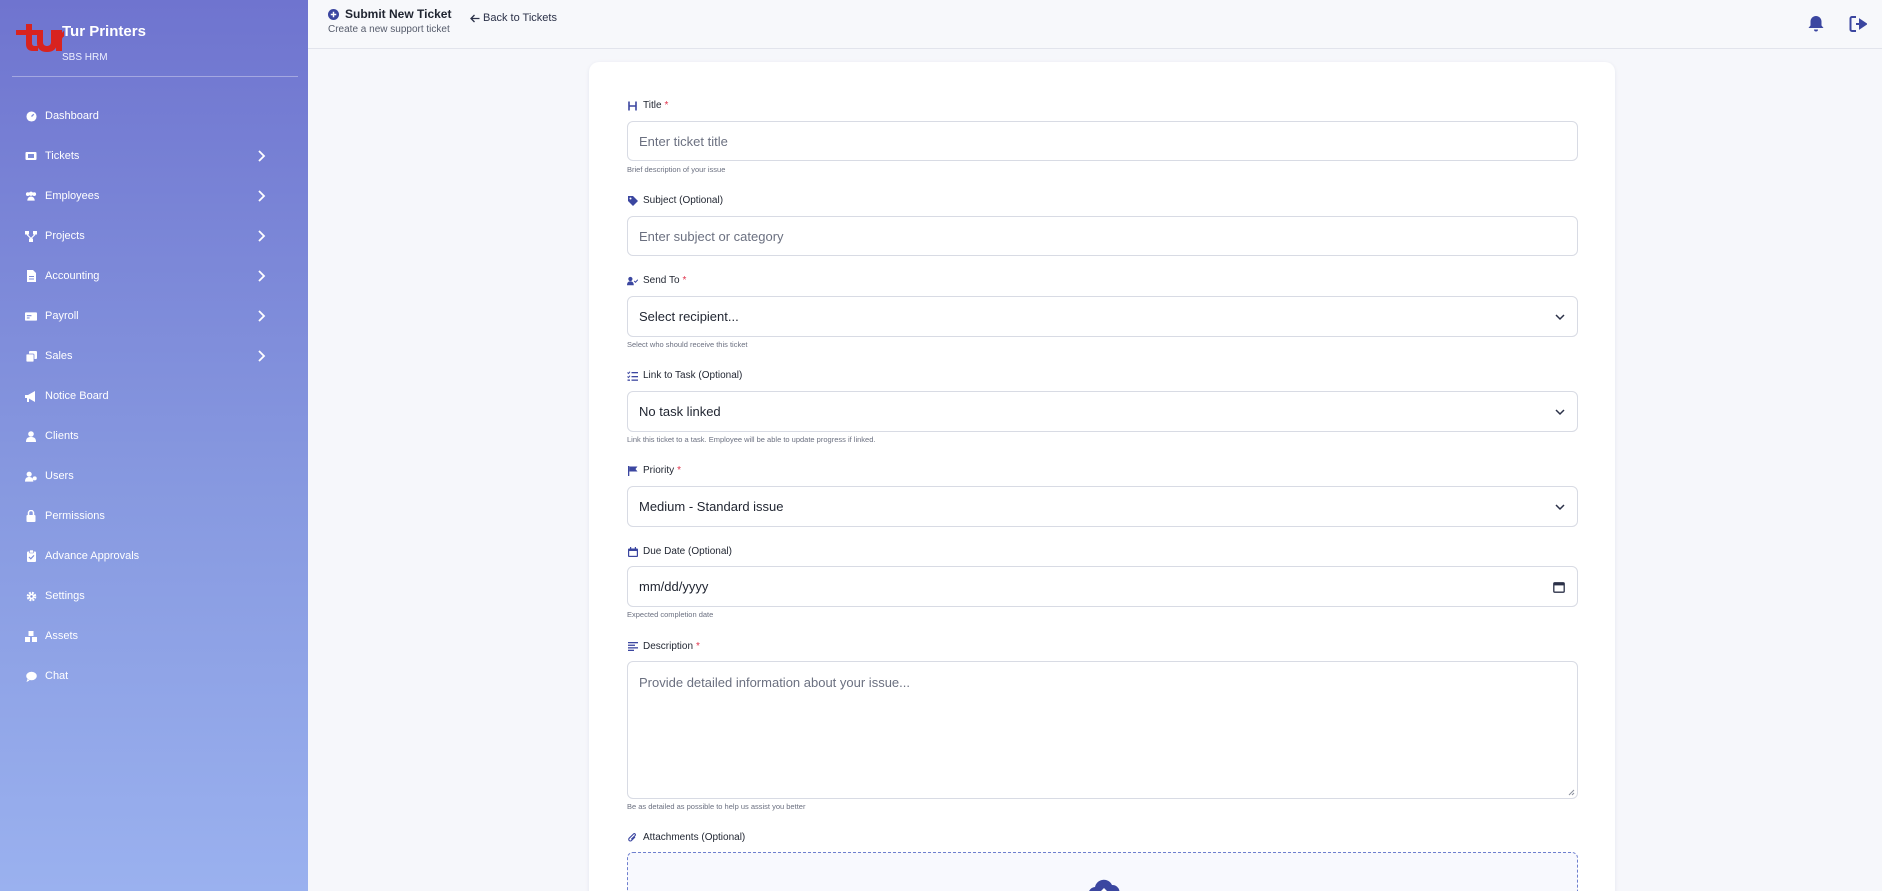 The image size is (1882, 891). I want to click on align-left-icon, so click(632, 646).